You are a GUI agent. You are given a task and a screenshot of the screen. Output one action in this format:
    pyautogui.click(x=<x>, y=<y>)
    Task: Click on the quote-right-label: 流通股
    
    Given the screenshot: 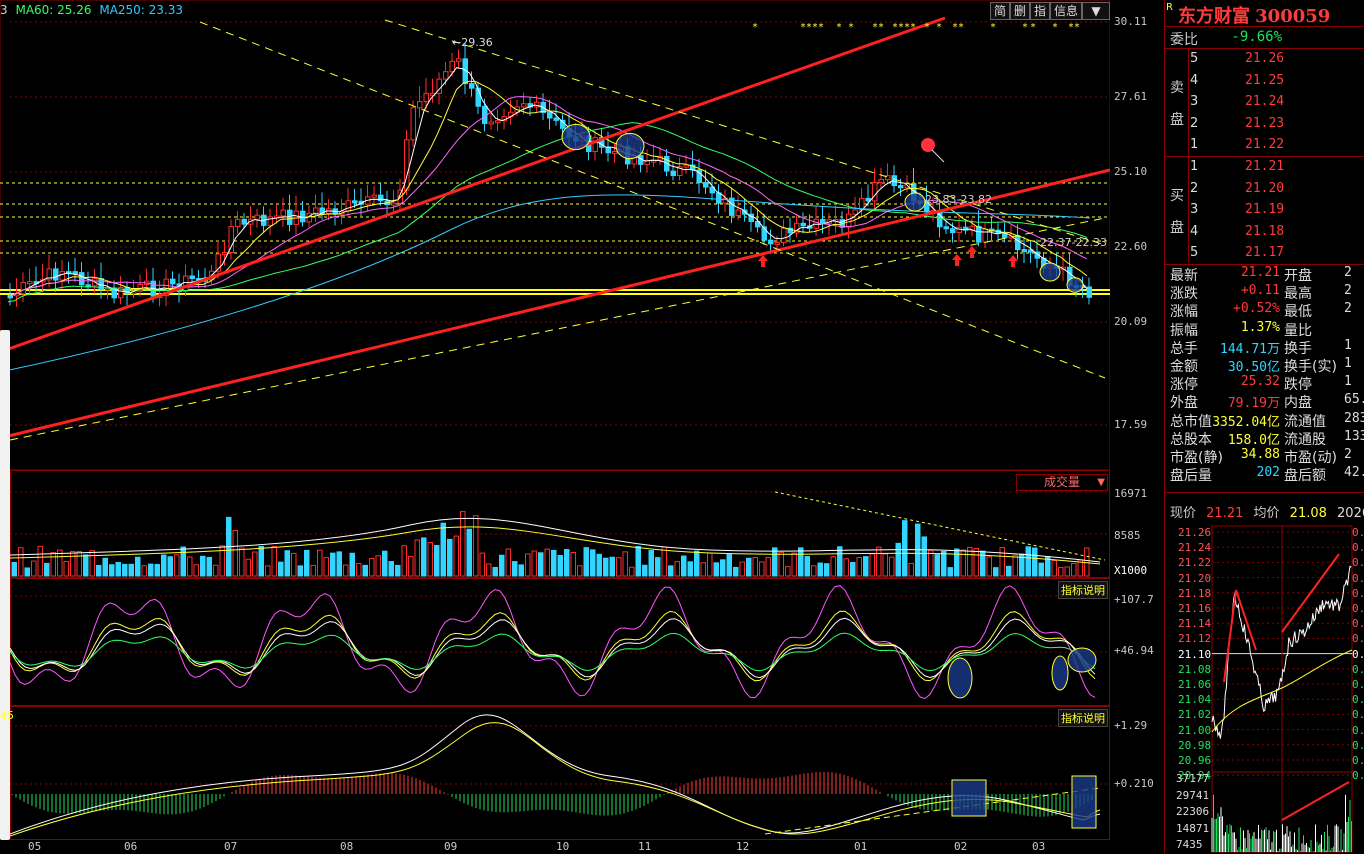 What is the action you would take?
    pyautogui.click(x=1305, y=439)
    